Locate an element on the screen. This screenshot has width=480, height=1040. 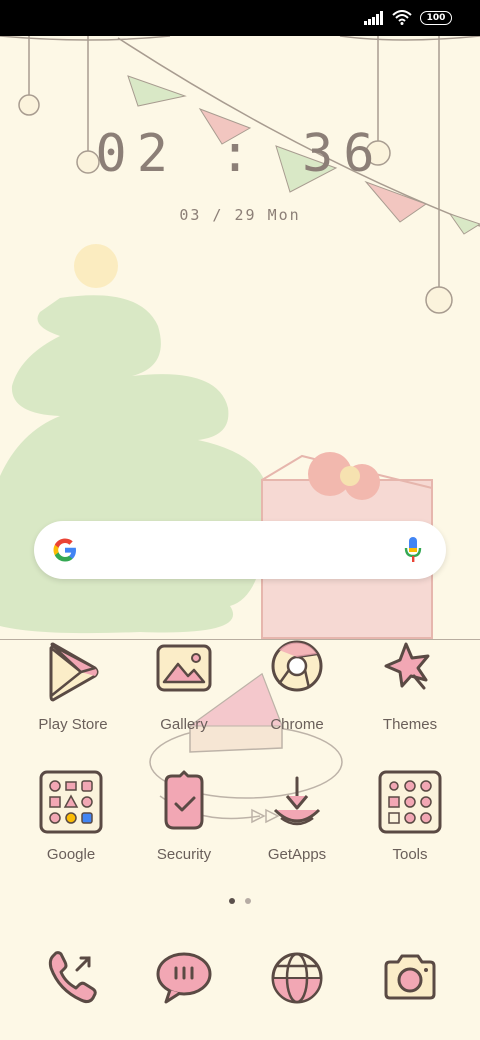
app-label: Chrome is located at coordinates (297, 724).